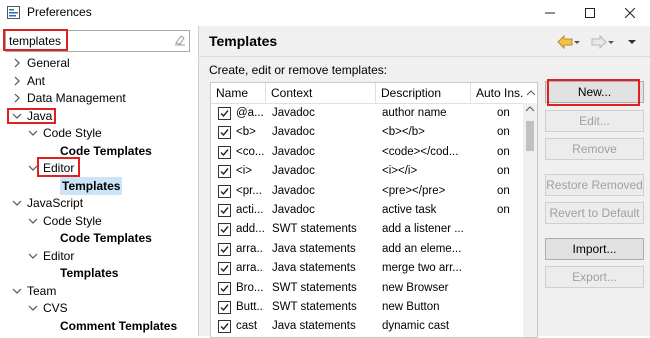 Image resolution: width=650 pixels, height=338 pixels. Describe the element at coordinates (314, 229) in the screenshot. I see `cell-context: SWT statements` at that location.